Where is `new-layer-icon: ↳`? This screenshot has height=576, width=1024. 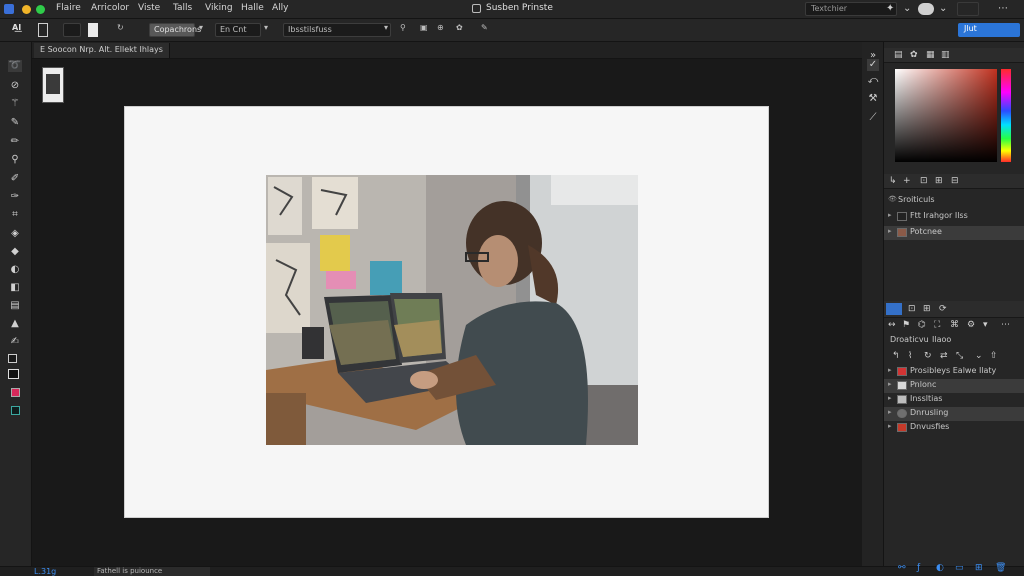 new-layer-icon: ↳ is located at coordinates (893, 181).